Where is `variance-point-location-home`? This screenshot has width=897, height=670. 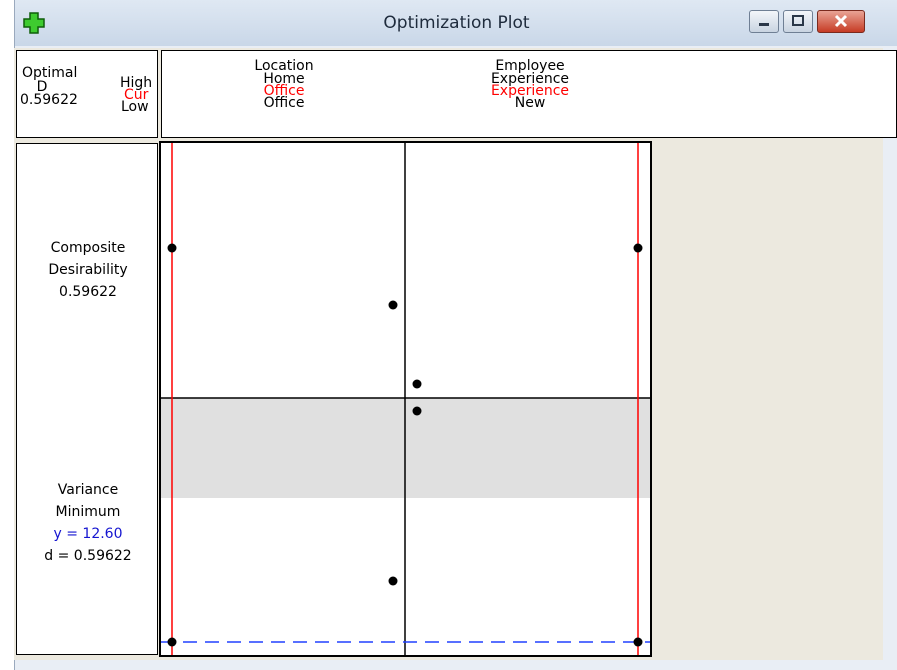 variance-point-location-home is located at coordinates (393, 581).